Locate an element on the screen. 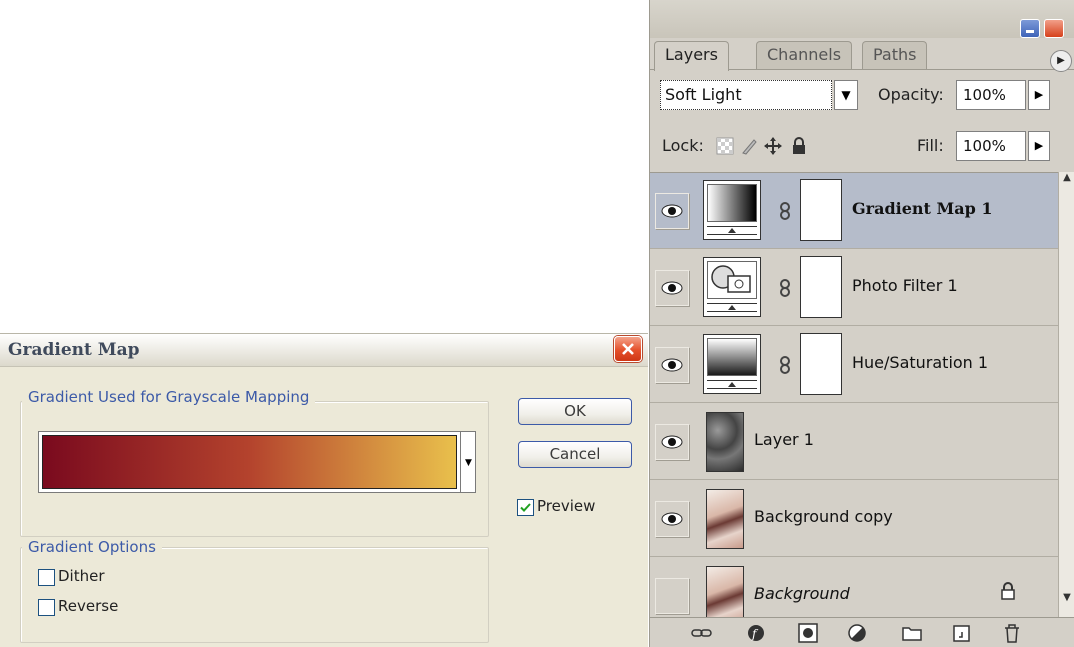 The height and width of the screenshot is (647, 1074). layer-name: Hue/Saturation 1 is located at coordinates (920, 362).